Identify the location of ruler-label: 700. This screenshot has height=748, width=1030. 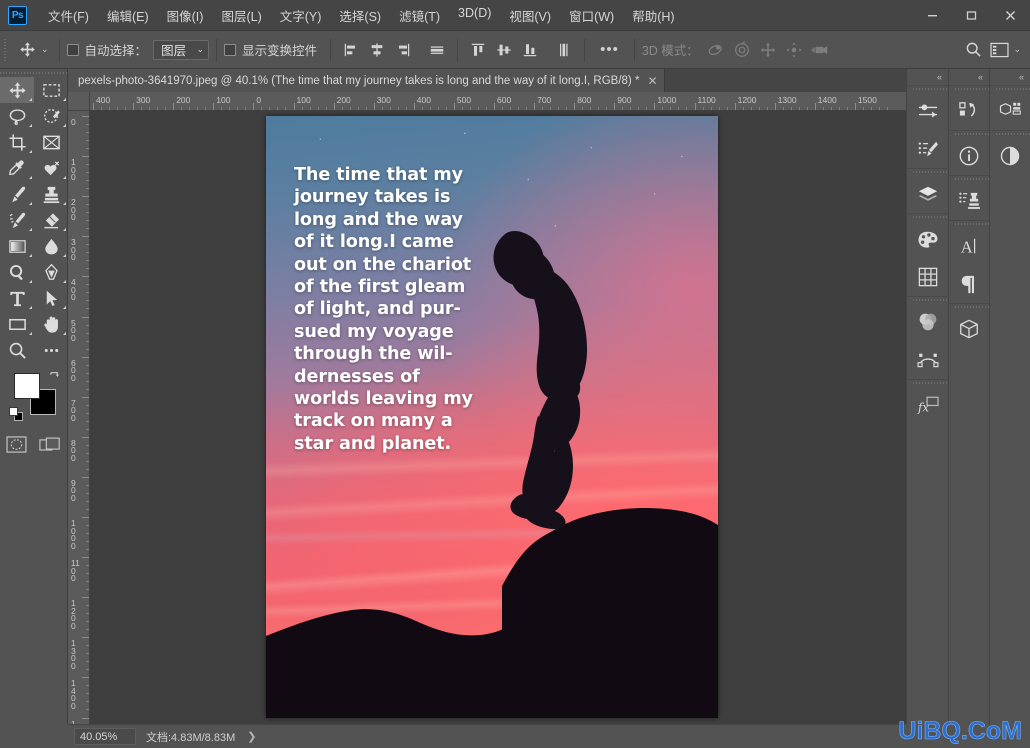
(544, 100).